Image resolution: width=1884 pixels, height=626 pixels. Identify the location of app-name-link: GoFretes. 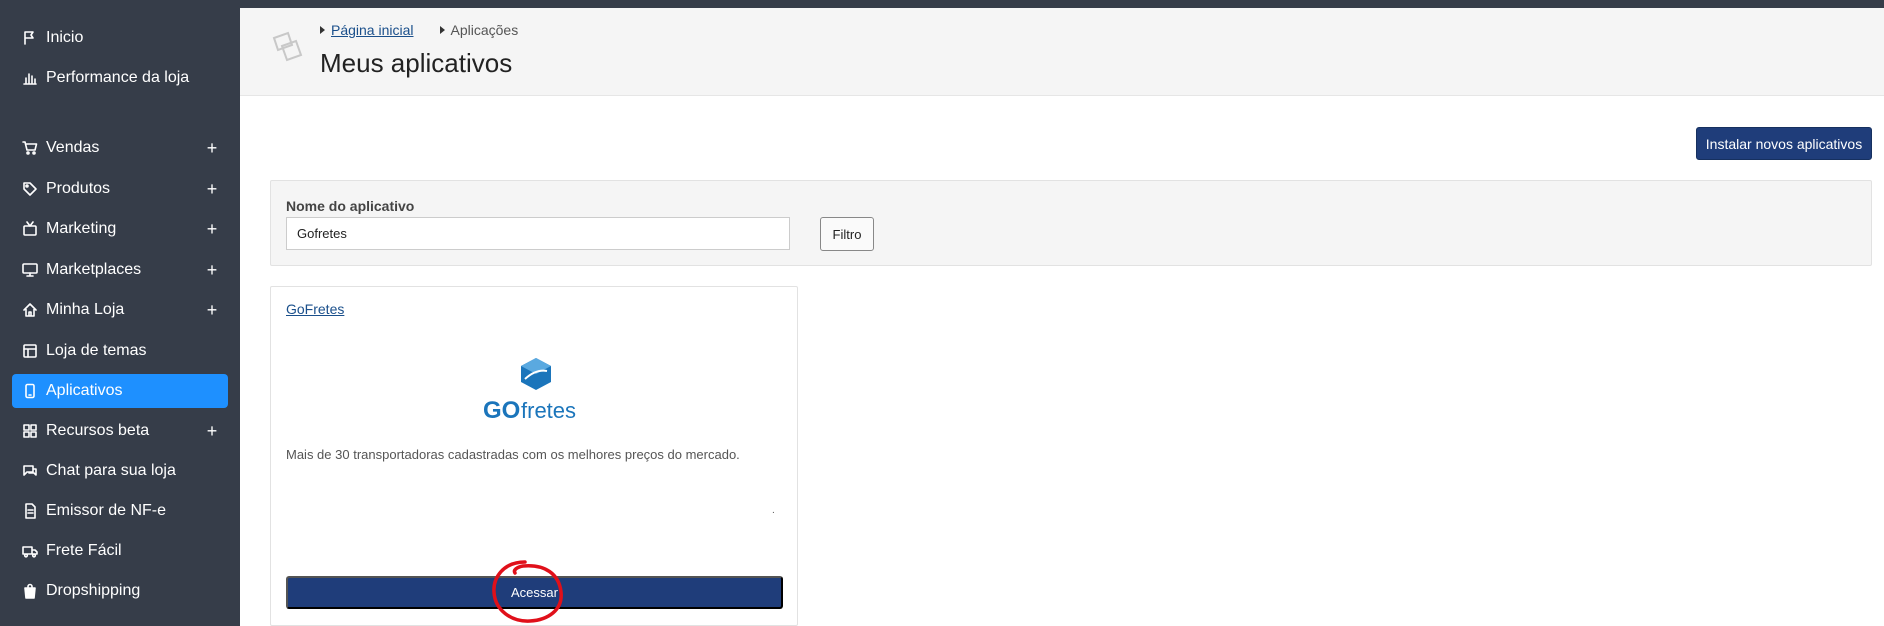
(315, 309).